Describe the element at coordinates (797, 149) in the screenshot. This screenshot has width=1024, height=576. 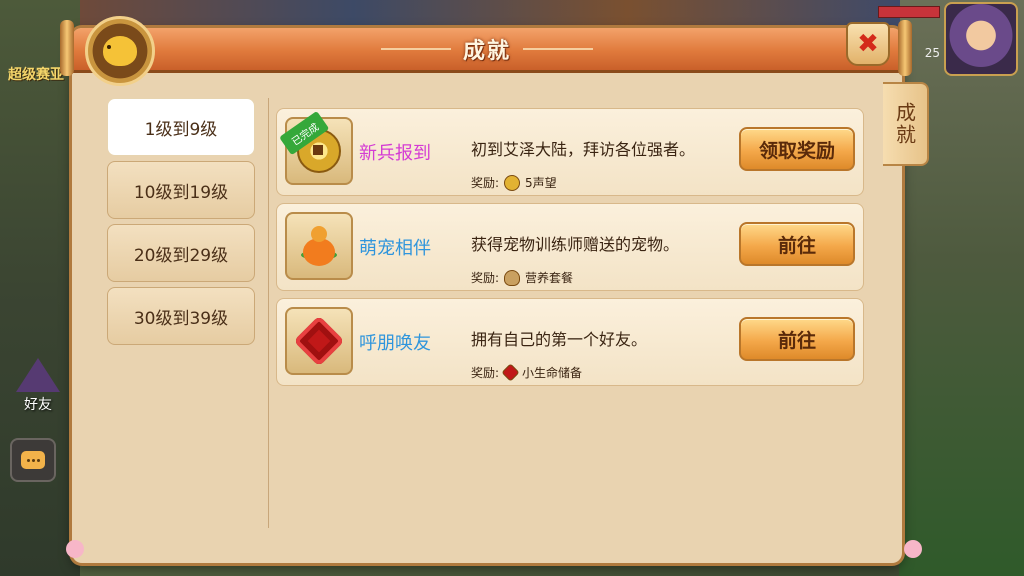
I see `claim-reward-button: 领取奖励` at that location.